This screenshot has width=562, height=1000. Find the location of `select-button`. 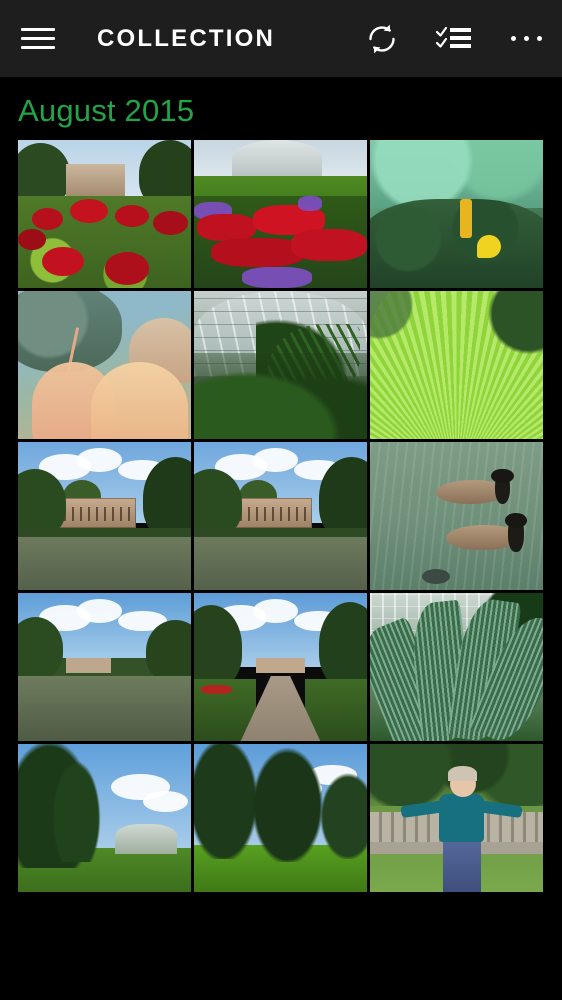

select-button is located at coordinates (454, 38).